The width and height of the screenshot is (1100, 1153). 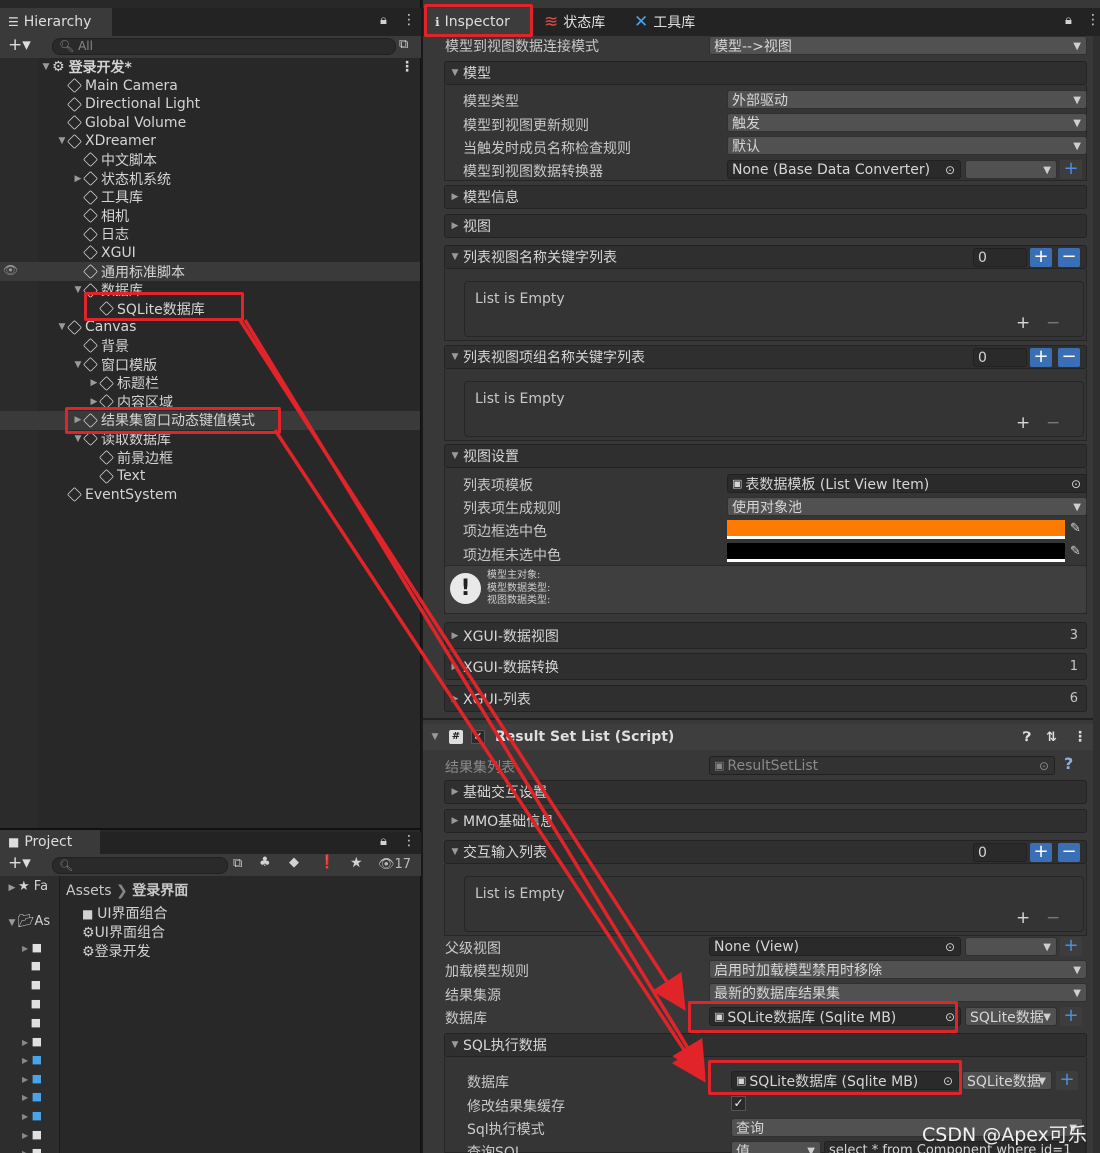 What do you see at coordinates (1004, 1135) in the screenshot?
I see `watermark: CSDN @Apex可乐` at bounding box center [1004, 1135].